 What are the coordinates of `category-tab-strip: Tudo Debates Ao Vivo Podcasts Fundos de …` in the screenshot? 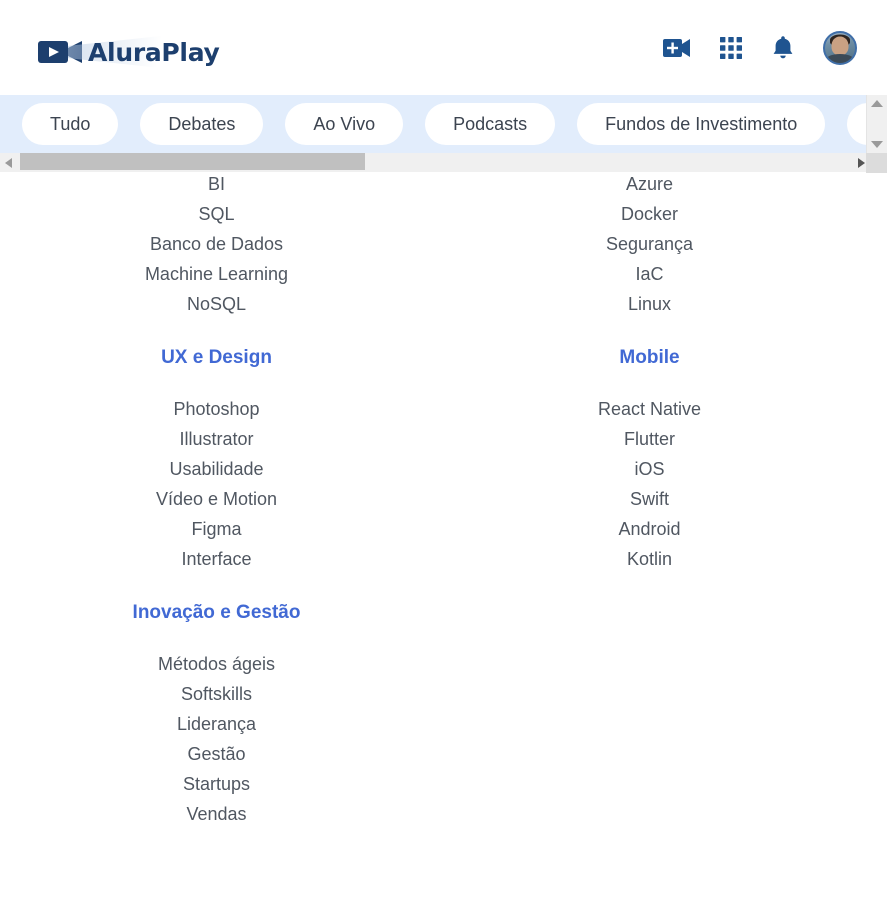 It's located at (433, 124).